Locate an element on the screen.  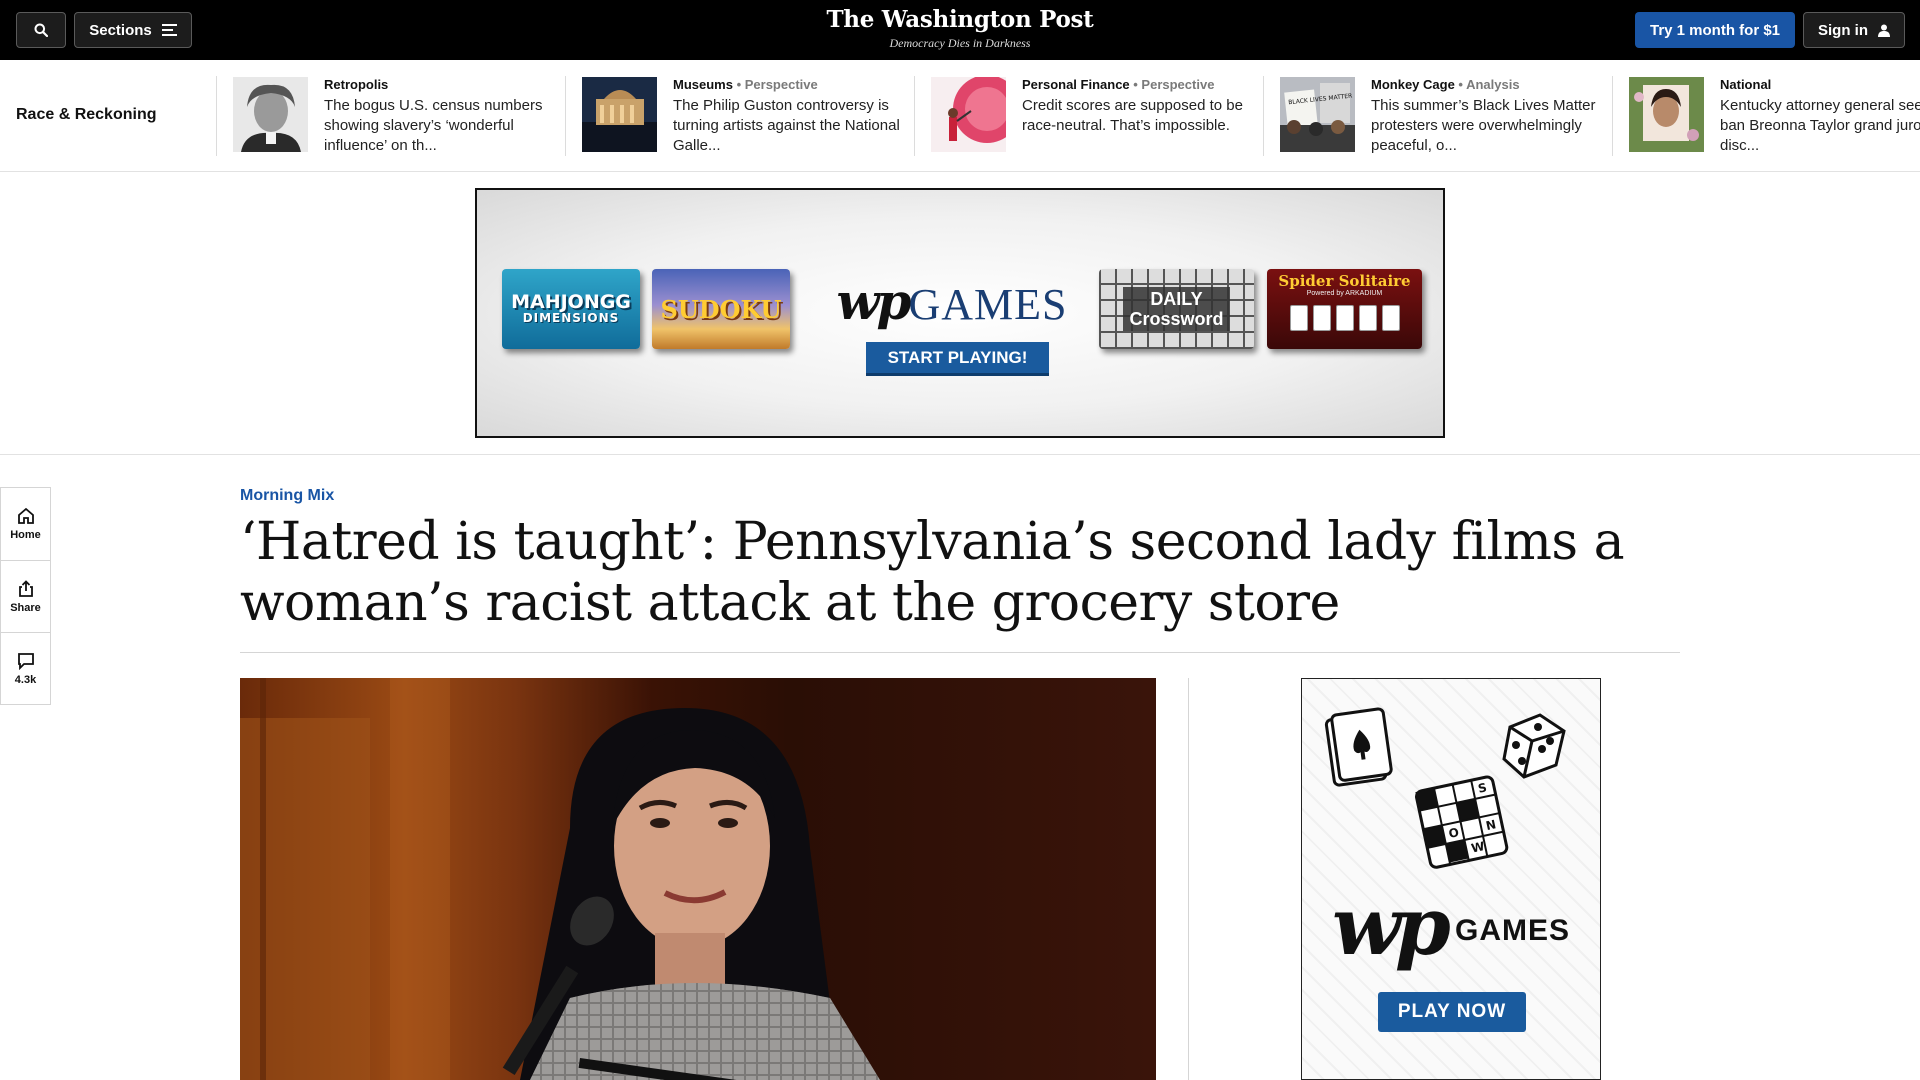
sections-label: Sections is located at coordinates (120, 30).